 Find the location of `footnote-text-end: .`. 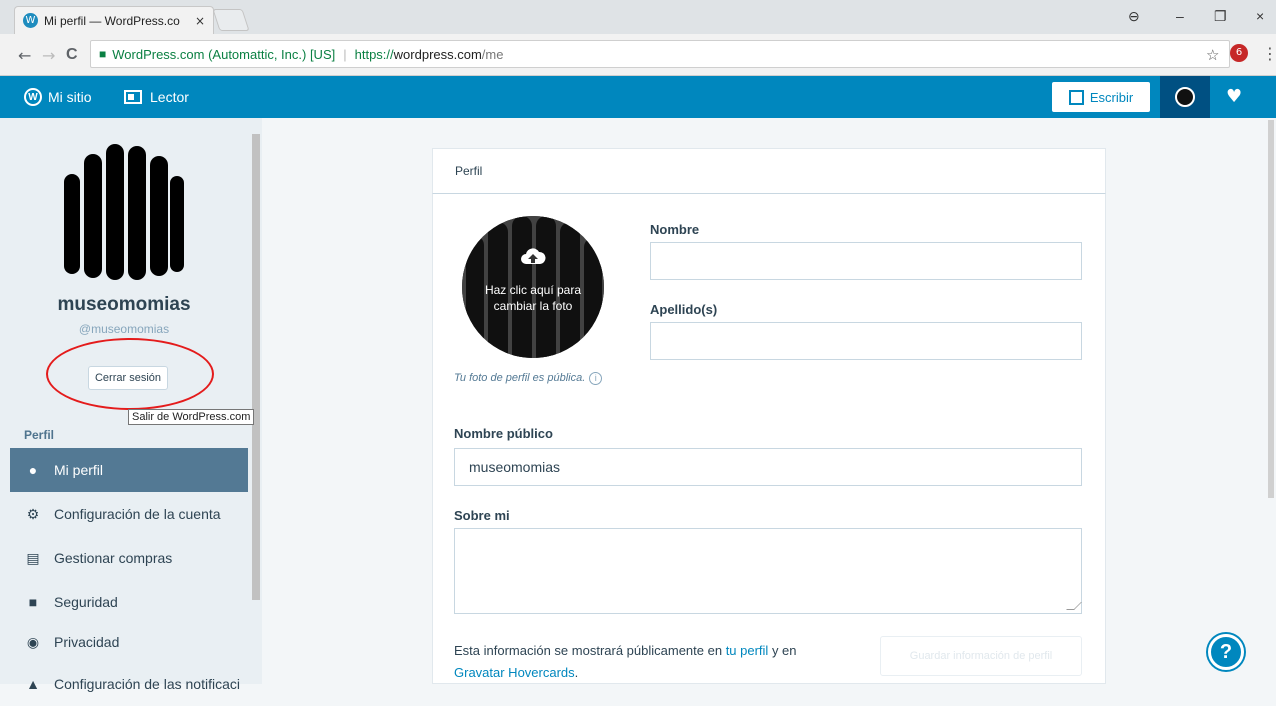

footnote-text-end: . is located at coordinates (576, 672).